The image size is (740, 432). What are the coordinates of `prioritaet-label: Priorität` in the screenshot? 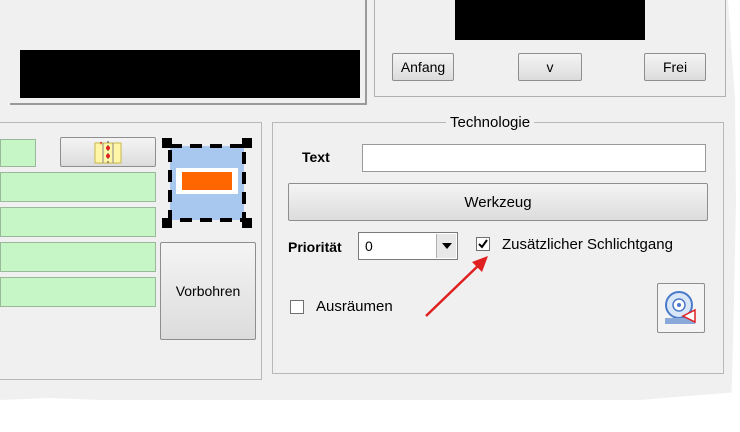 It's located at (315, 247).